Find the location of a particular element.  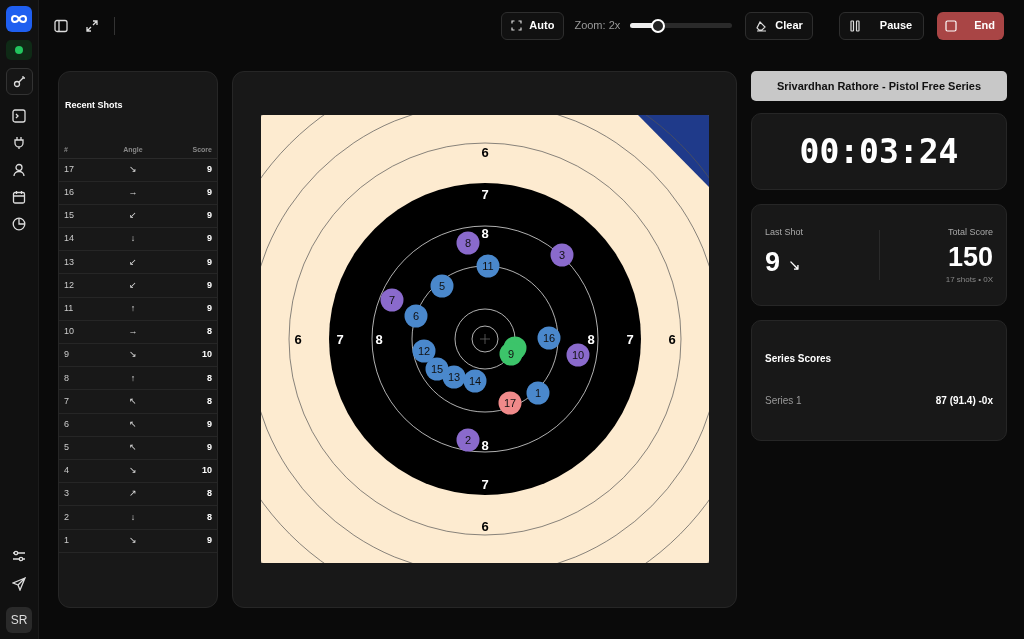

series-name: Series 1 is located at coordinates (783, 401).